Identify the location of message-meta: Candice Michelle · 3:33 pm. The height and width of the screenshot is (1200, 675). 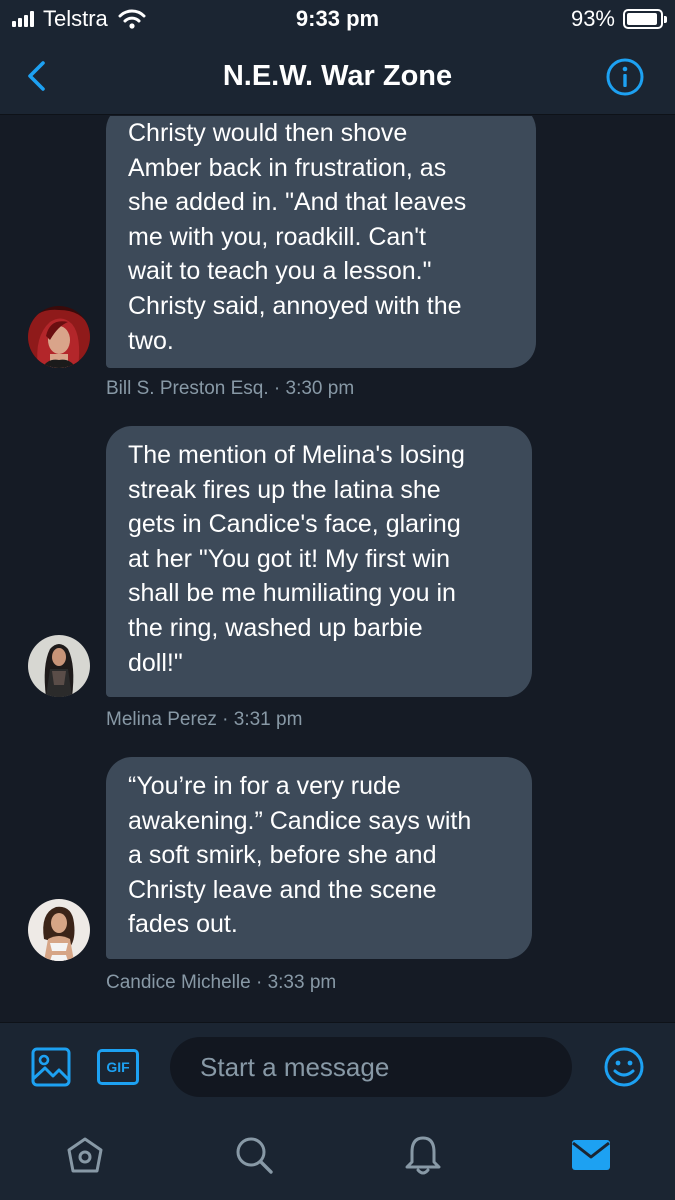
(221, 982).